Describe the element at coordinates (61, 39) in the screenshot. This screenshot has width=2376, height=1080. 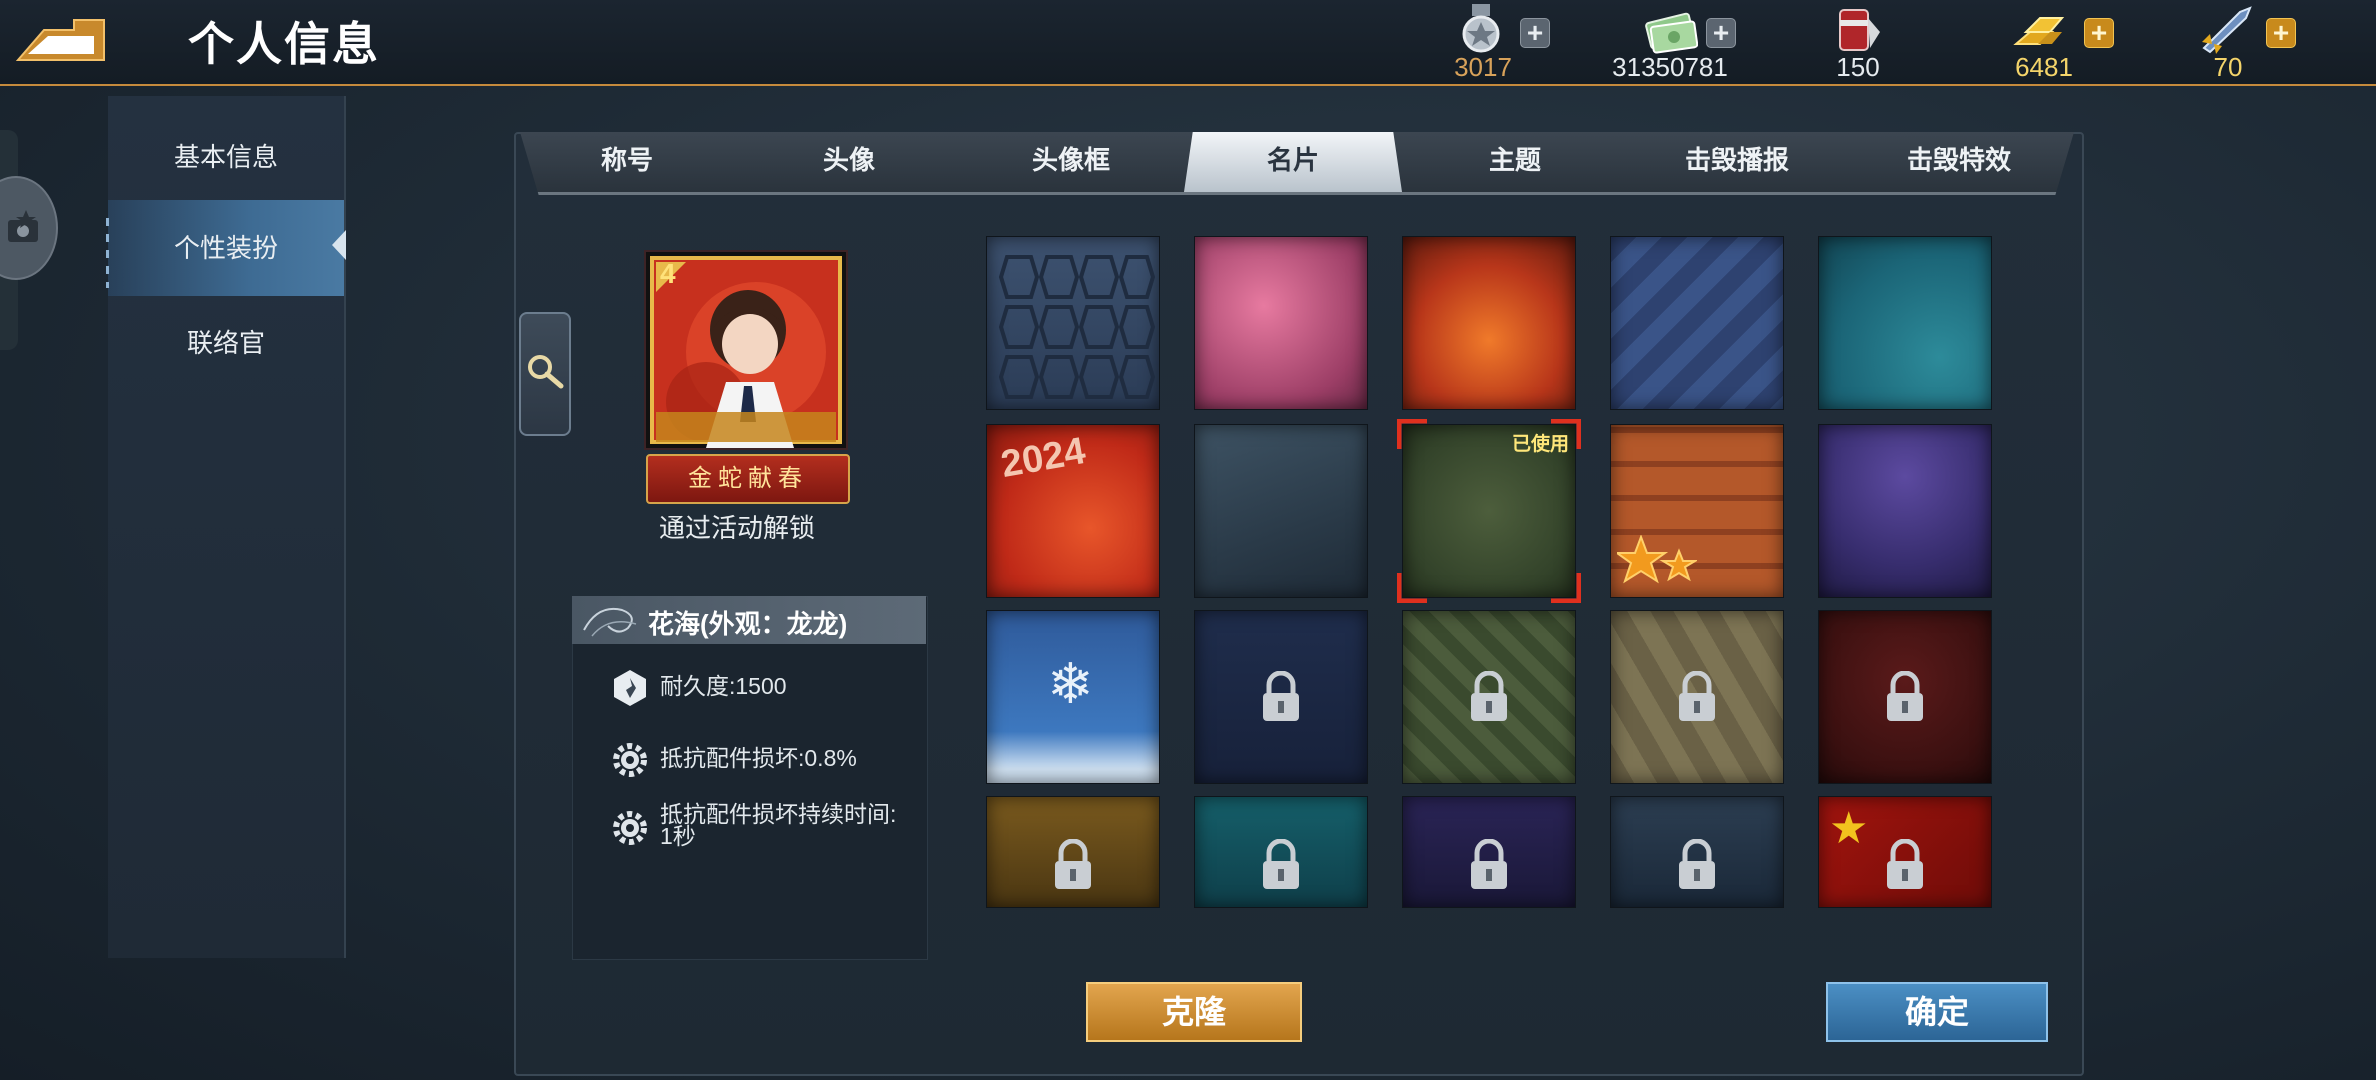
I see `back-arrow-icon` at that location.